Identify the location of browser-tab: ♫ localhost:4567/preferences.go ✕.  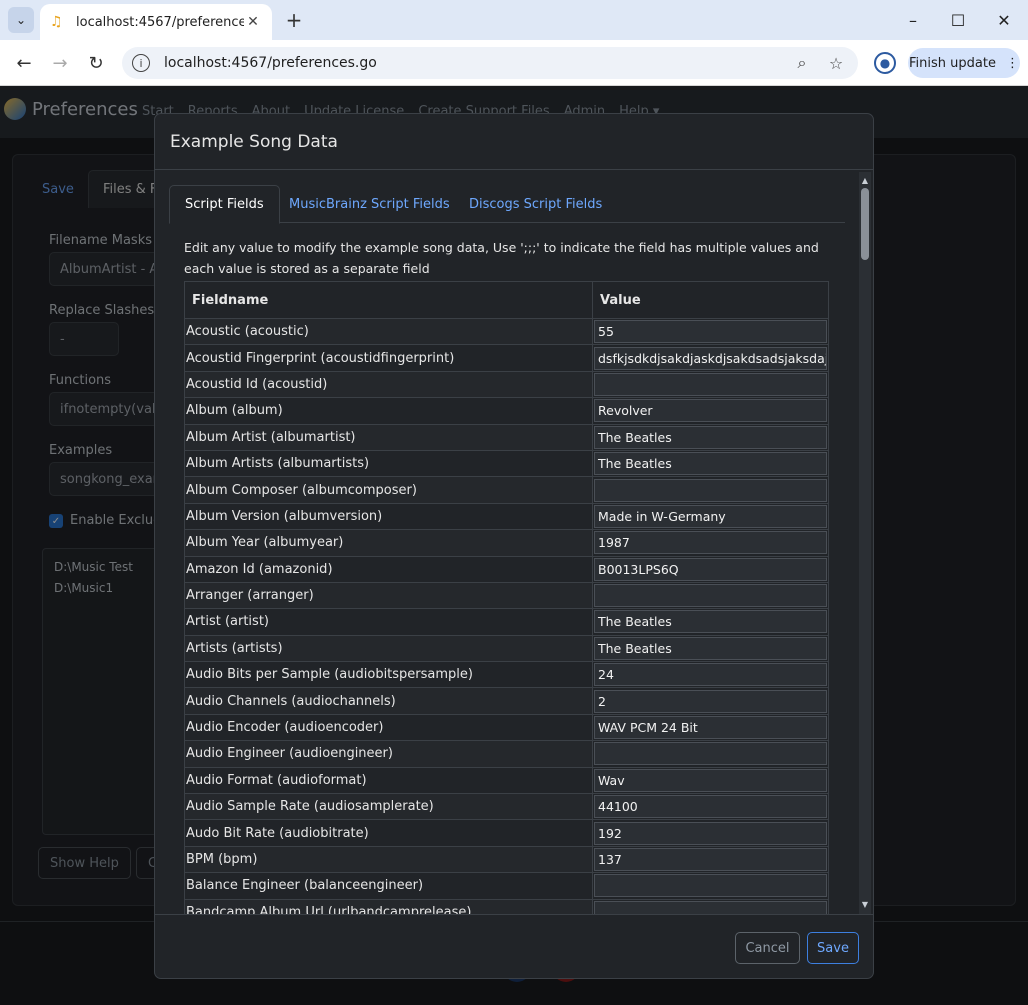
(156, 22).